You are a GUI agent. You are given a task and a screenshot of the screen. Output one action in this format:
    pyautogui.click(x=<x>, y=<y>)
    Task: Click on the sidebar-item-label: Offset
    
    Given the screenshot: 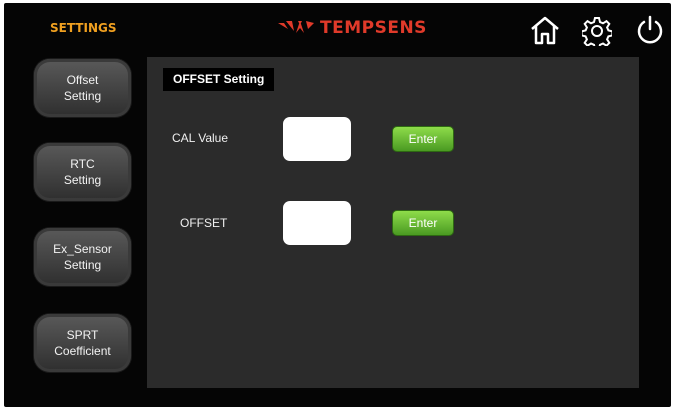 What is the action you would take?
    pyautogui.click(x=82, y=80)
    